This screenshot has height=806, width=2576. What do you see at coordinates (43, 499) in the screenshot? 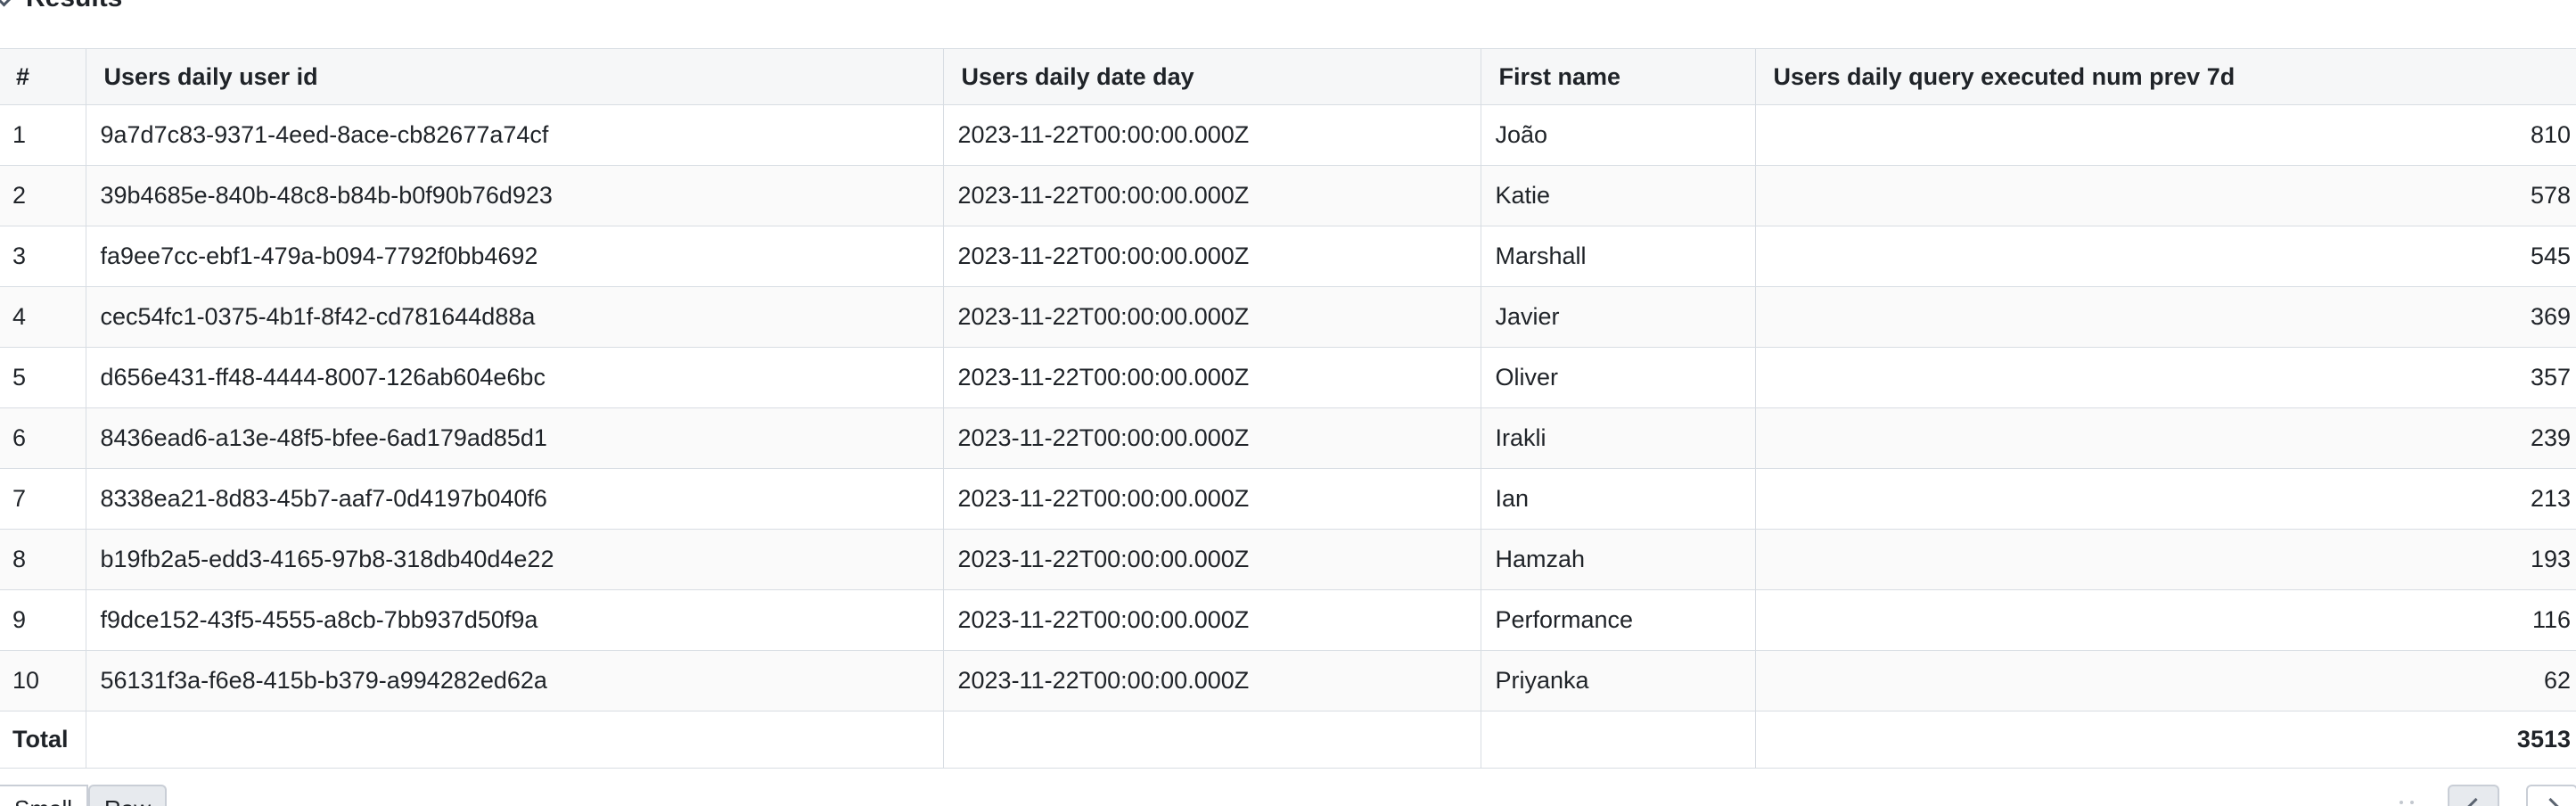
I see `row-index: 7` at bounding box center [43, 499].